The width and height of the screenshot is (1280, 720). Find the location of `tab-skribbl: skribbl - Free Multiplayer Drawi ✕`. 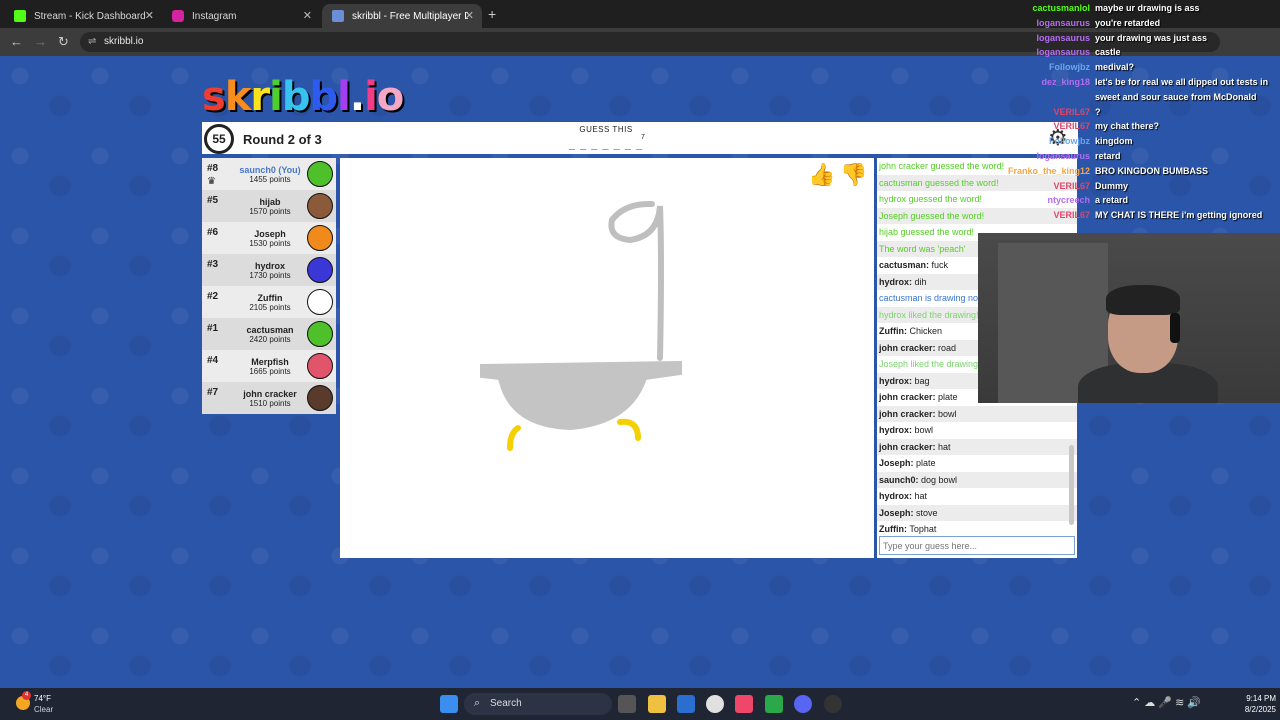

tab-skribbl: skribbl - Free Multiplayer Drawi ✕ is located at coordinates (402, 16).